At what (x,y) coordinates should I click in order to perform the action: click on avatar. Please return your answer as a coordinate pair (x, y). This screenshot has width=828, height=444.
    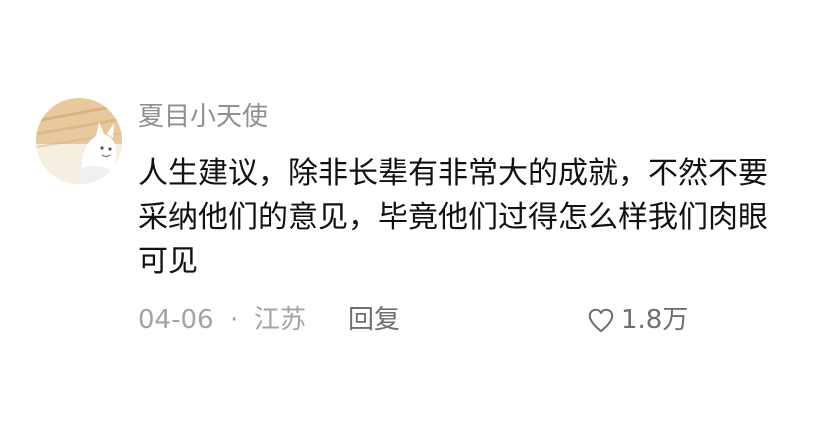
    Looking at the image, I should click on (79, 141).